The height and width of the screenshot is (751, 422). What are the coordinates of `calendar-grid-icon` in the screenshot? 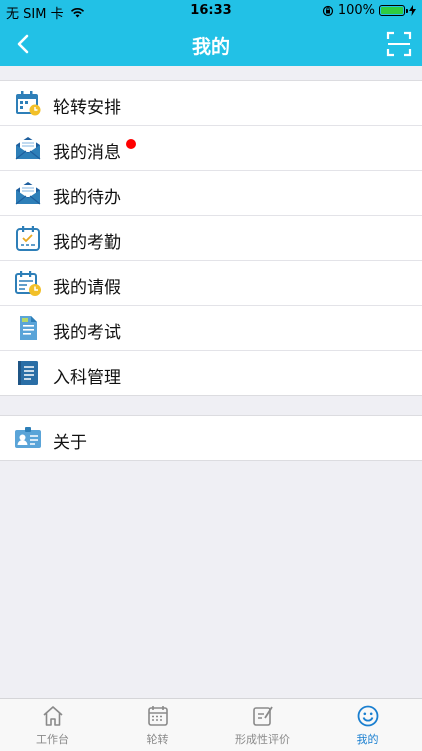 It's located at (157, 716).